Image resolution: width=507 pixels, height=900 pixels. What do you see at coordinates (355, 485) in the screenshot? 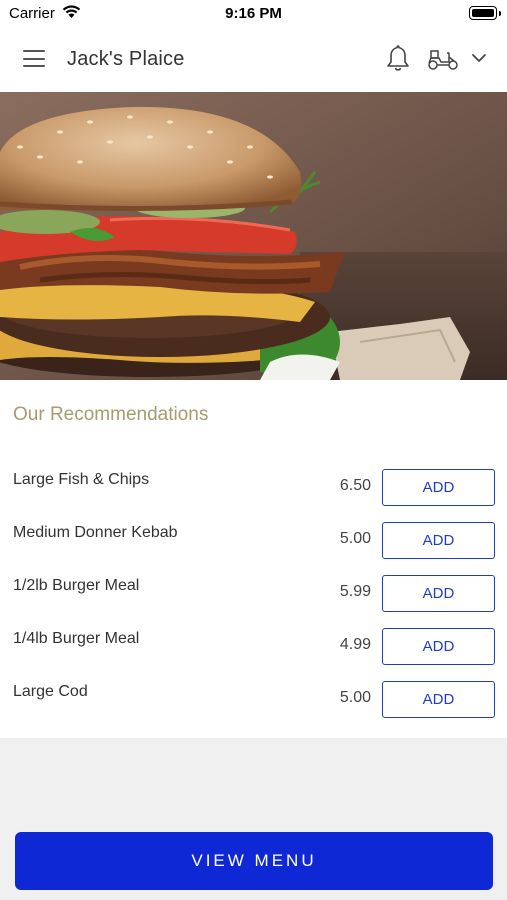
I see `item-price: 6.50` at bounding box center [355, 485].